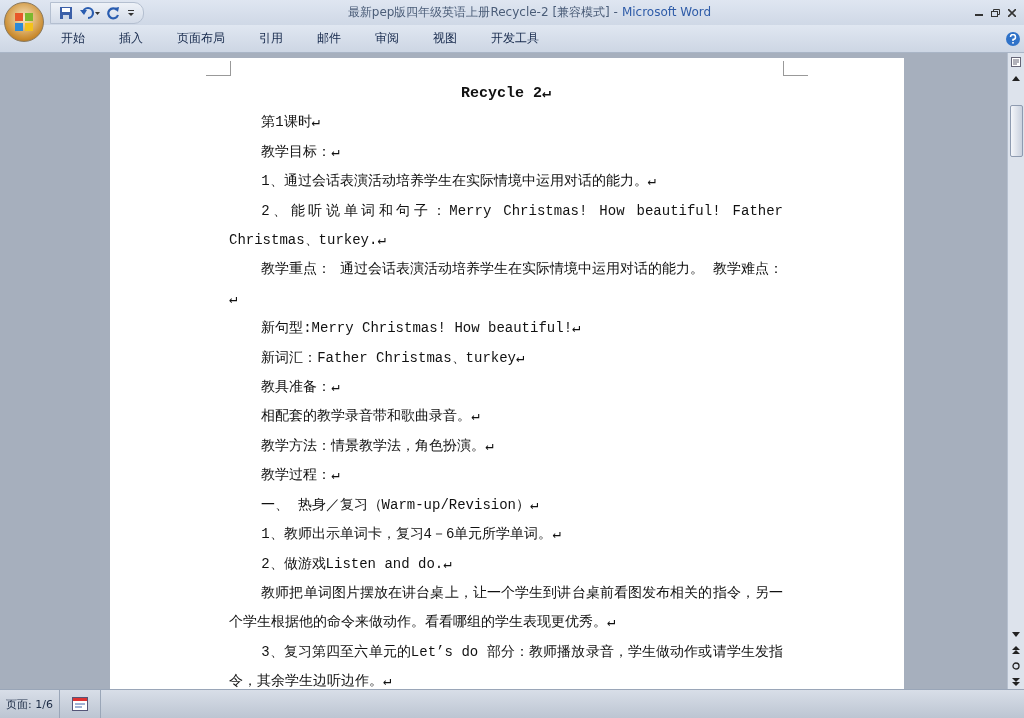  Describe the element at coordinates (506, 665) in the screenshot. I see `paragraph: 3、复习第四至六单元的Let’s do 部分：教师播放录音，学生做动作或请学生发指令，其余学生边听边作。↵` at that location.